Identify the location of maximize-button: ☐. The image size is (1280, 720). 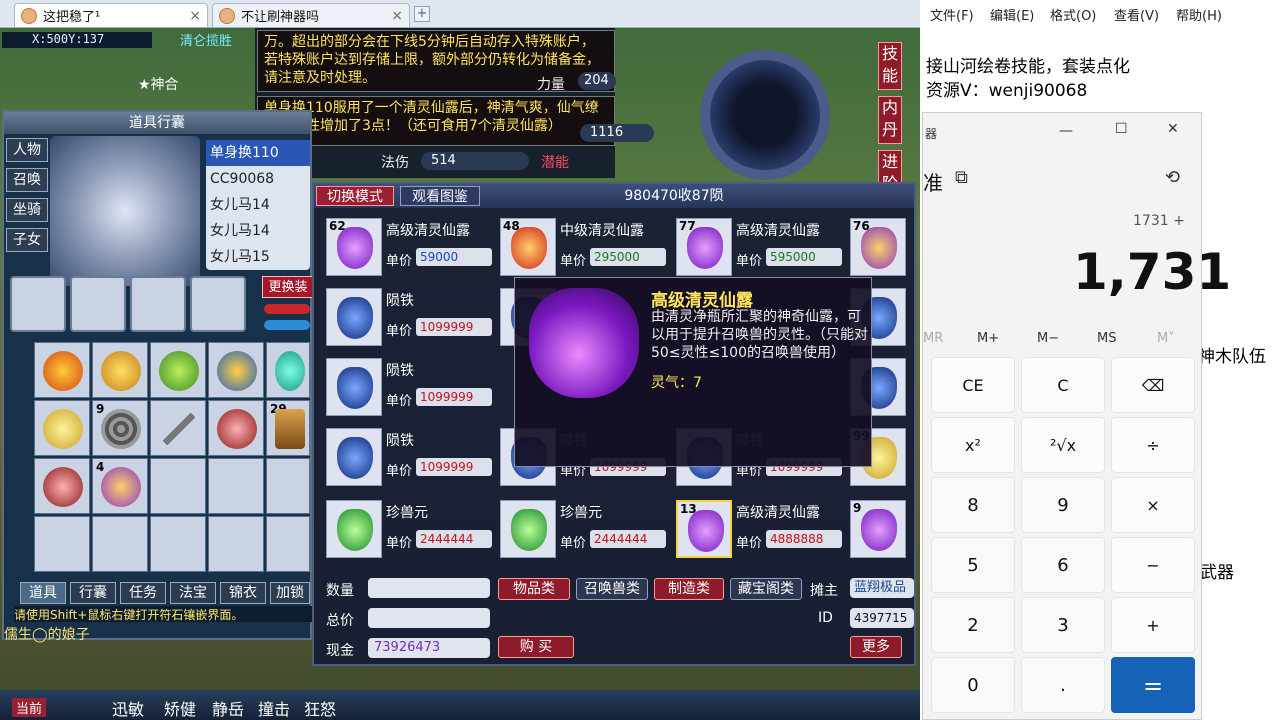
(1121, 129).